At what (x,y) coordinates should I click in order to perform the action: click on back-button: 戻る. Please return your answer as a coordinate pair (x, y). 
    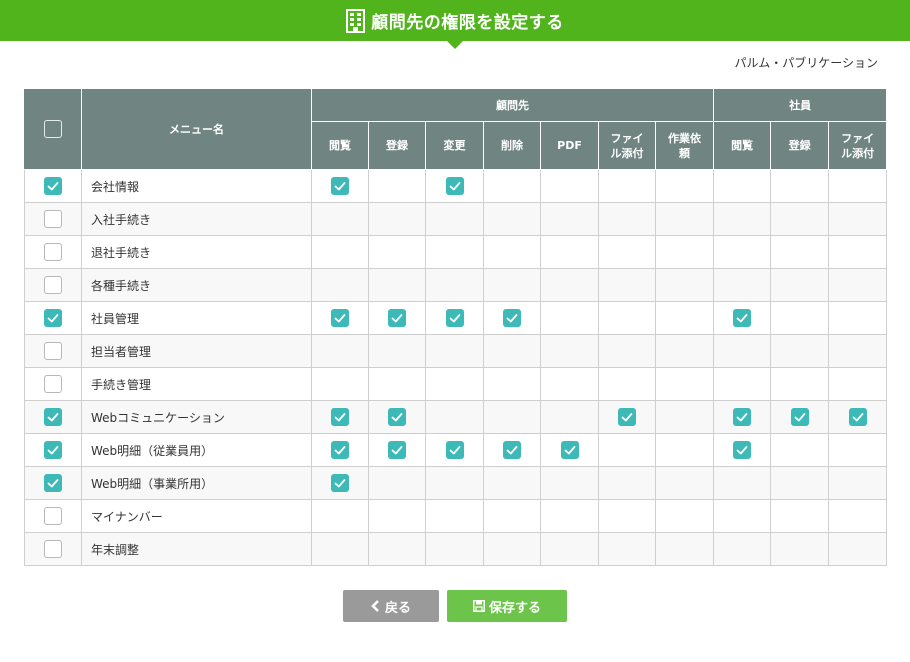
    Looking at the image, I should click on (391, 606).